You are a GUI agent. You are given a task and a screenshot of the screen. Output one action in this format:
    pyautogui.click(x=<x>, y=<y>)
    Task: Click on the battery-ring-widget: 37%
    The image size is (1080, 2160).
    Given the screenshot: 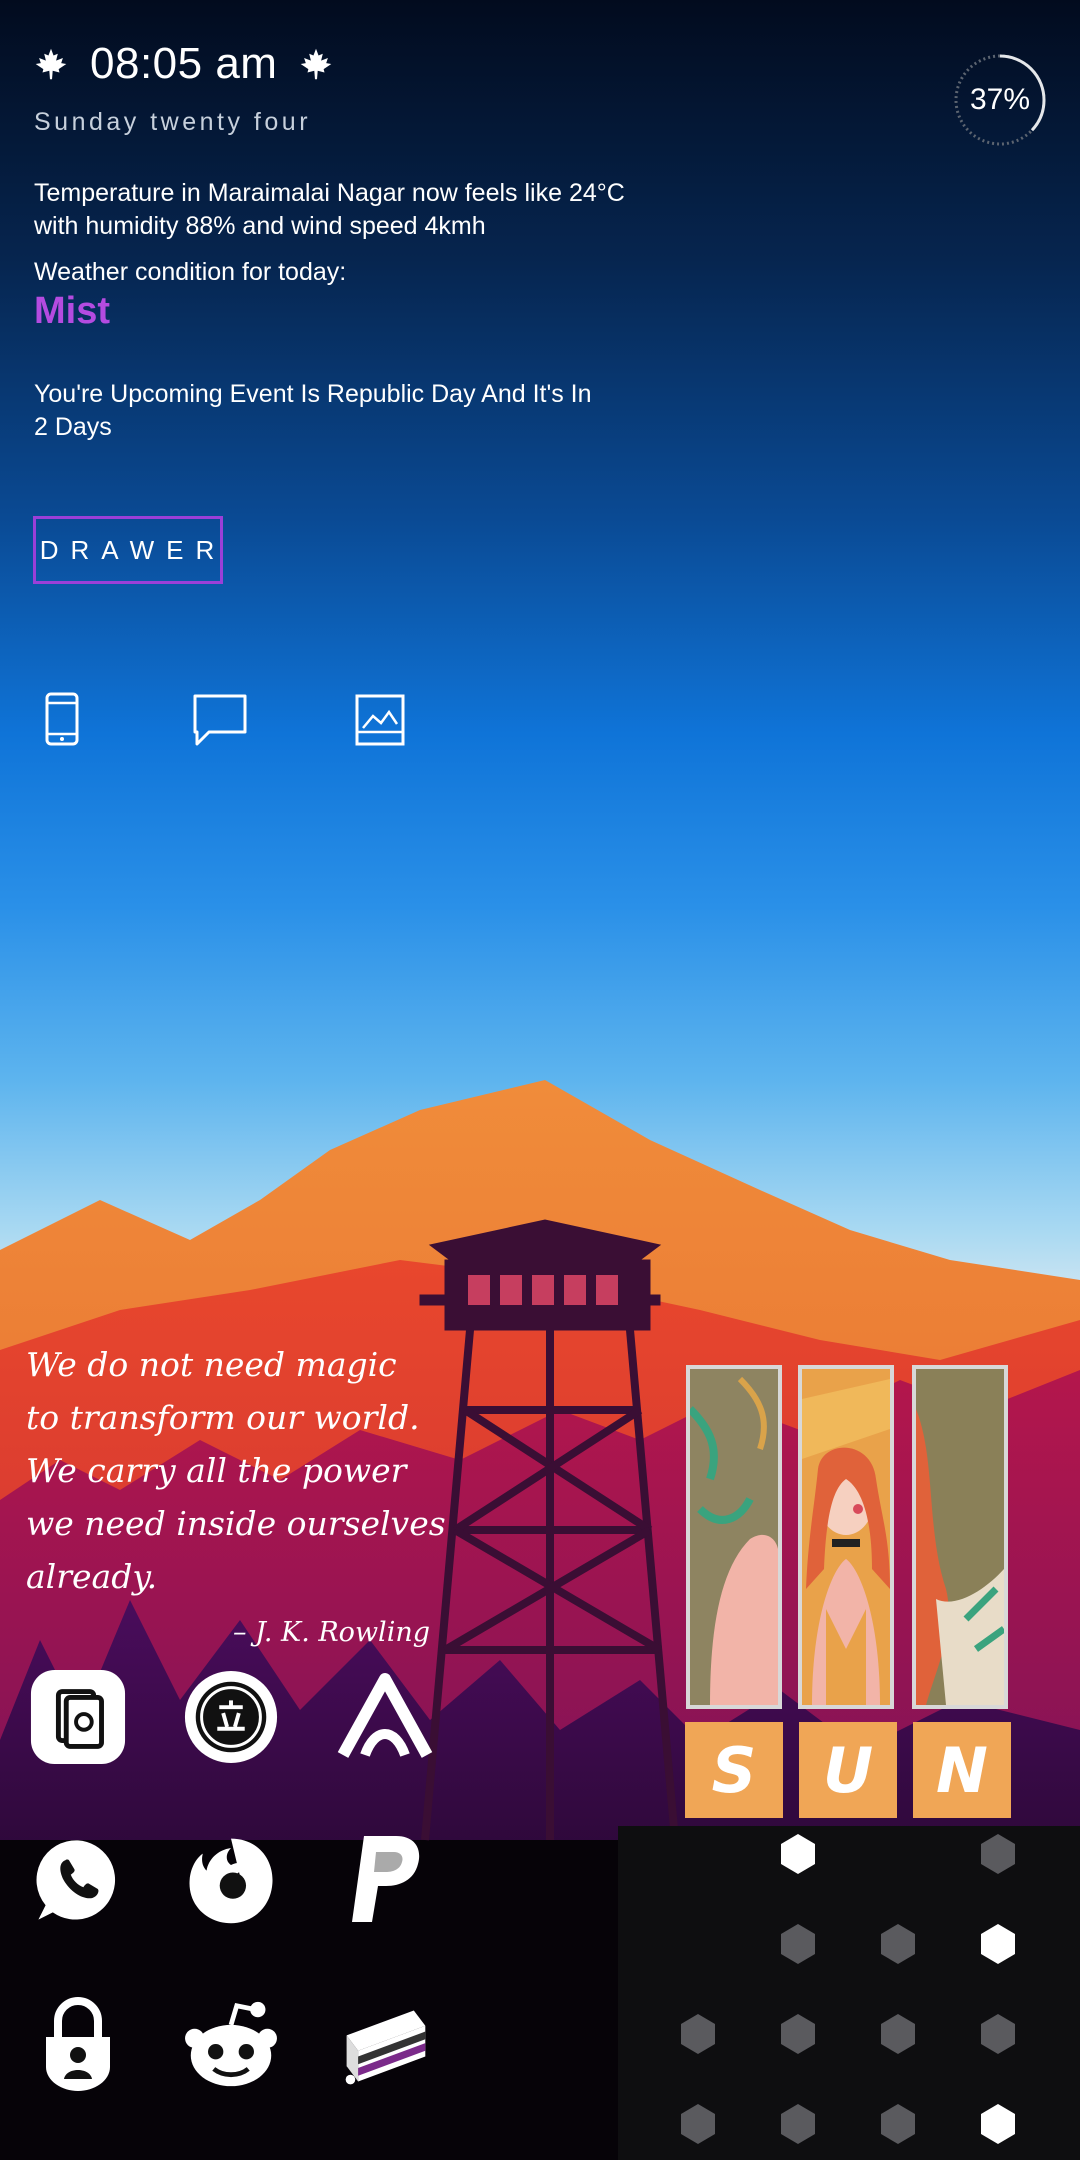 What is the action you would take?
    pyautogui.click(x=1000, y=100)
    